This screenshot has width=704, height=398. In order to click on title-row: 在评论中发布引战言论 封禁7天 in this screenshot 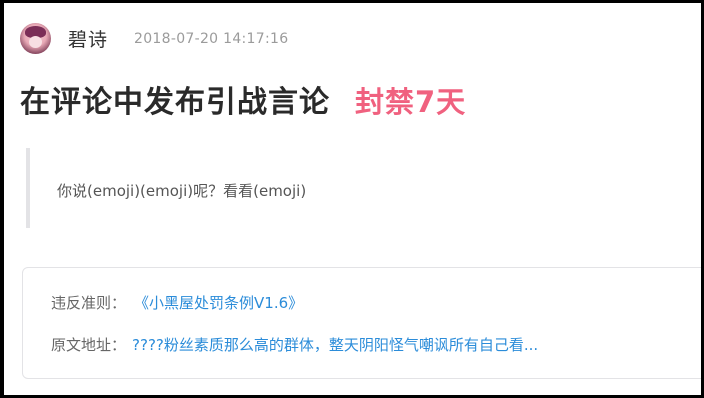, I will do `click(243, 99)`.